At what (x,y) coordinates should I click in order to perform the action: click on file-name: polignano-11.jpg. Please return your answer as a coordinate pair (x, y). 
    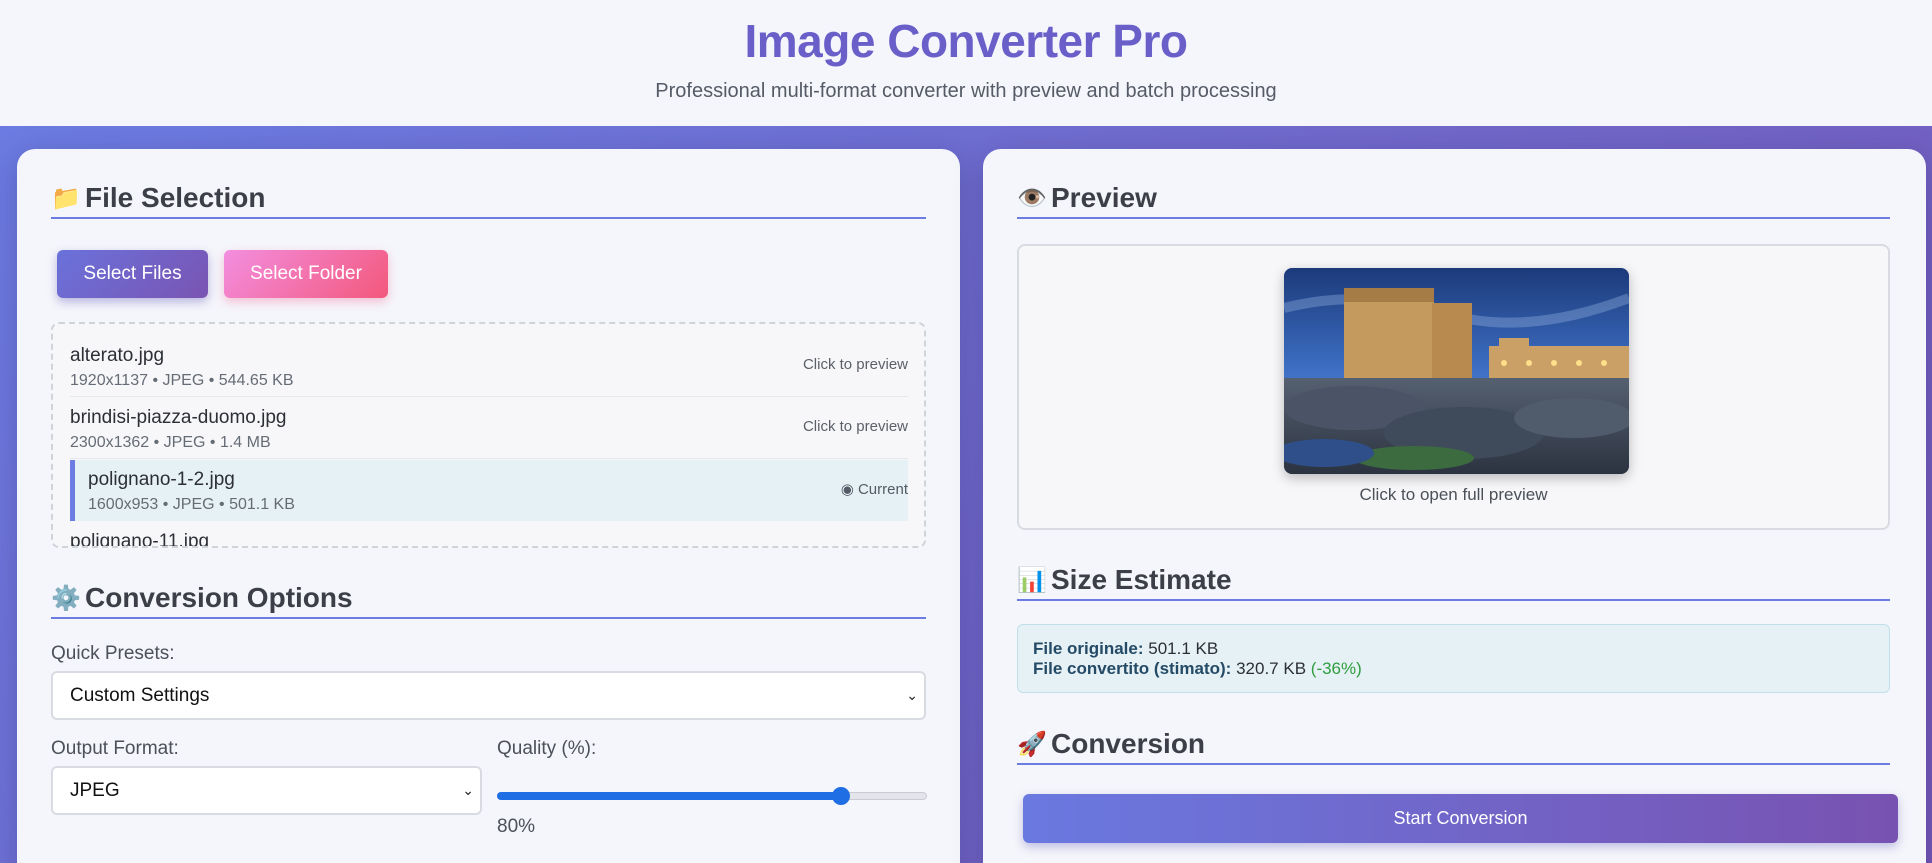
    Looking at the image, I should click on (140, 539).